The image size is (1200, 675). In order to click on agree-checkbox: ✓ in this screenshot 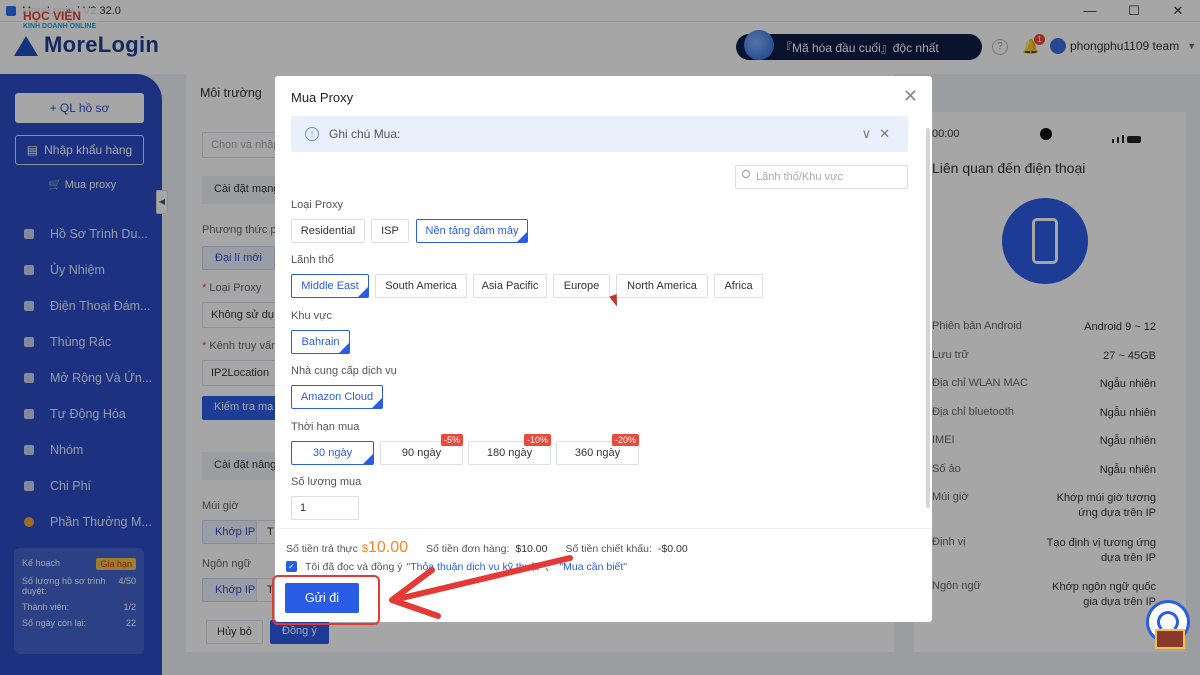, I will do `click(291, 566)`.